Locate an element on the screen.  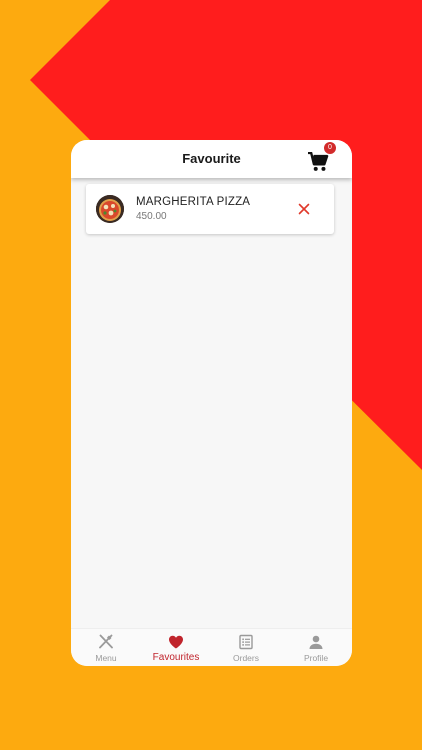
nav-label: Favourites is located at coordinates (176, 657).